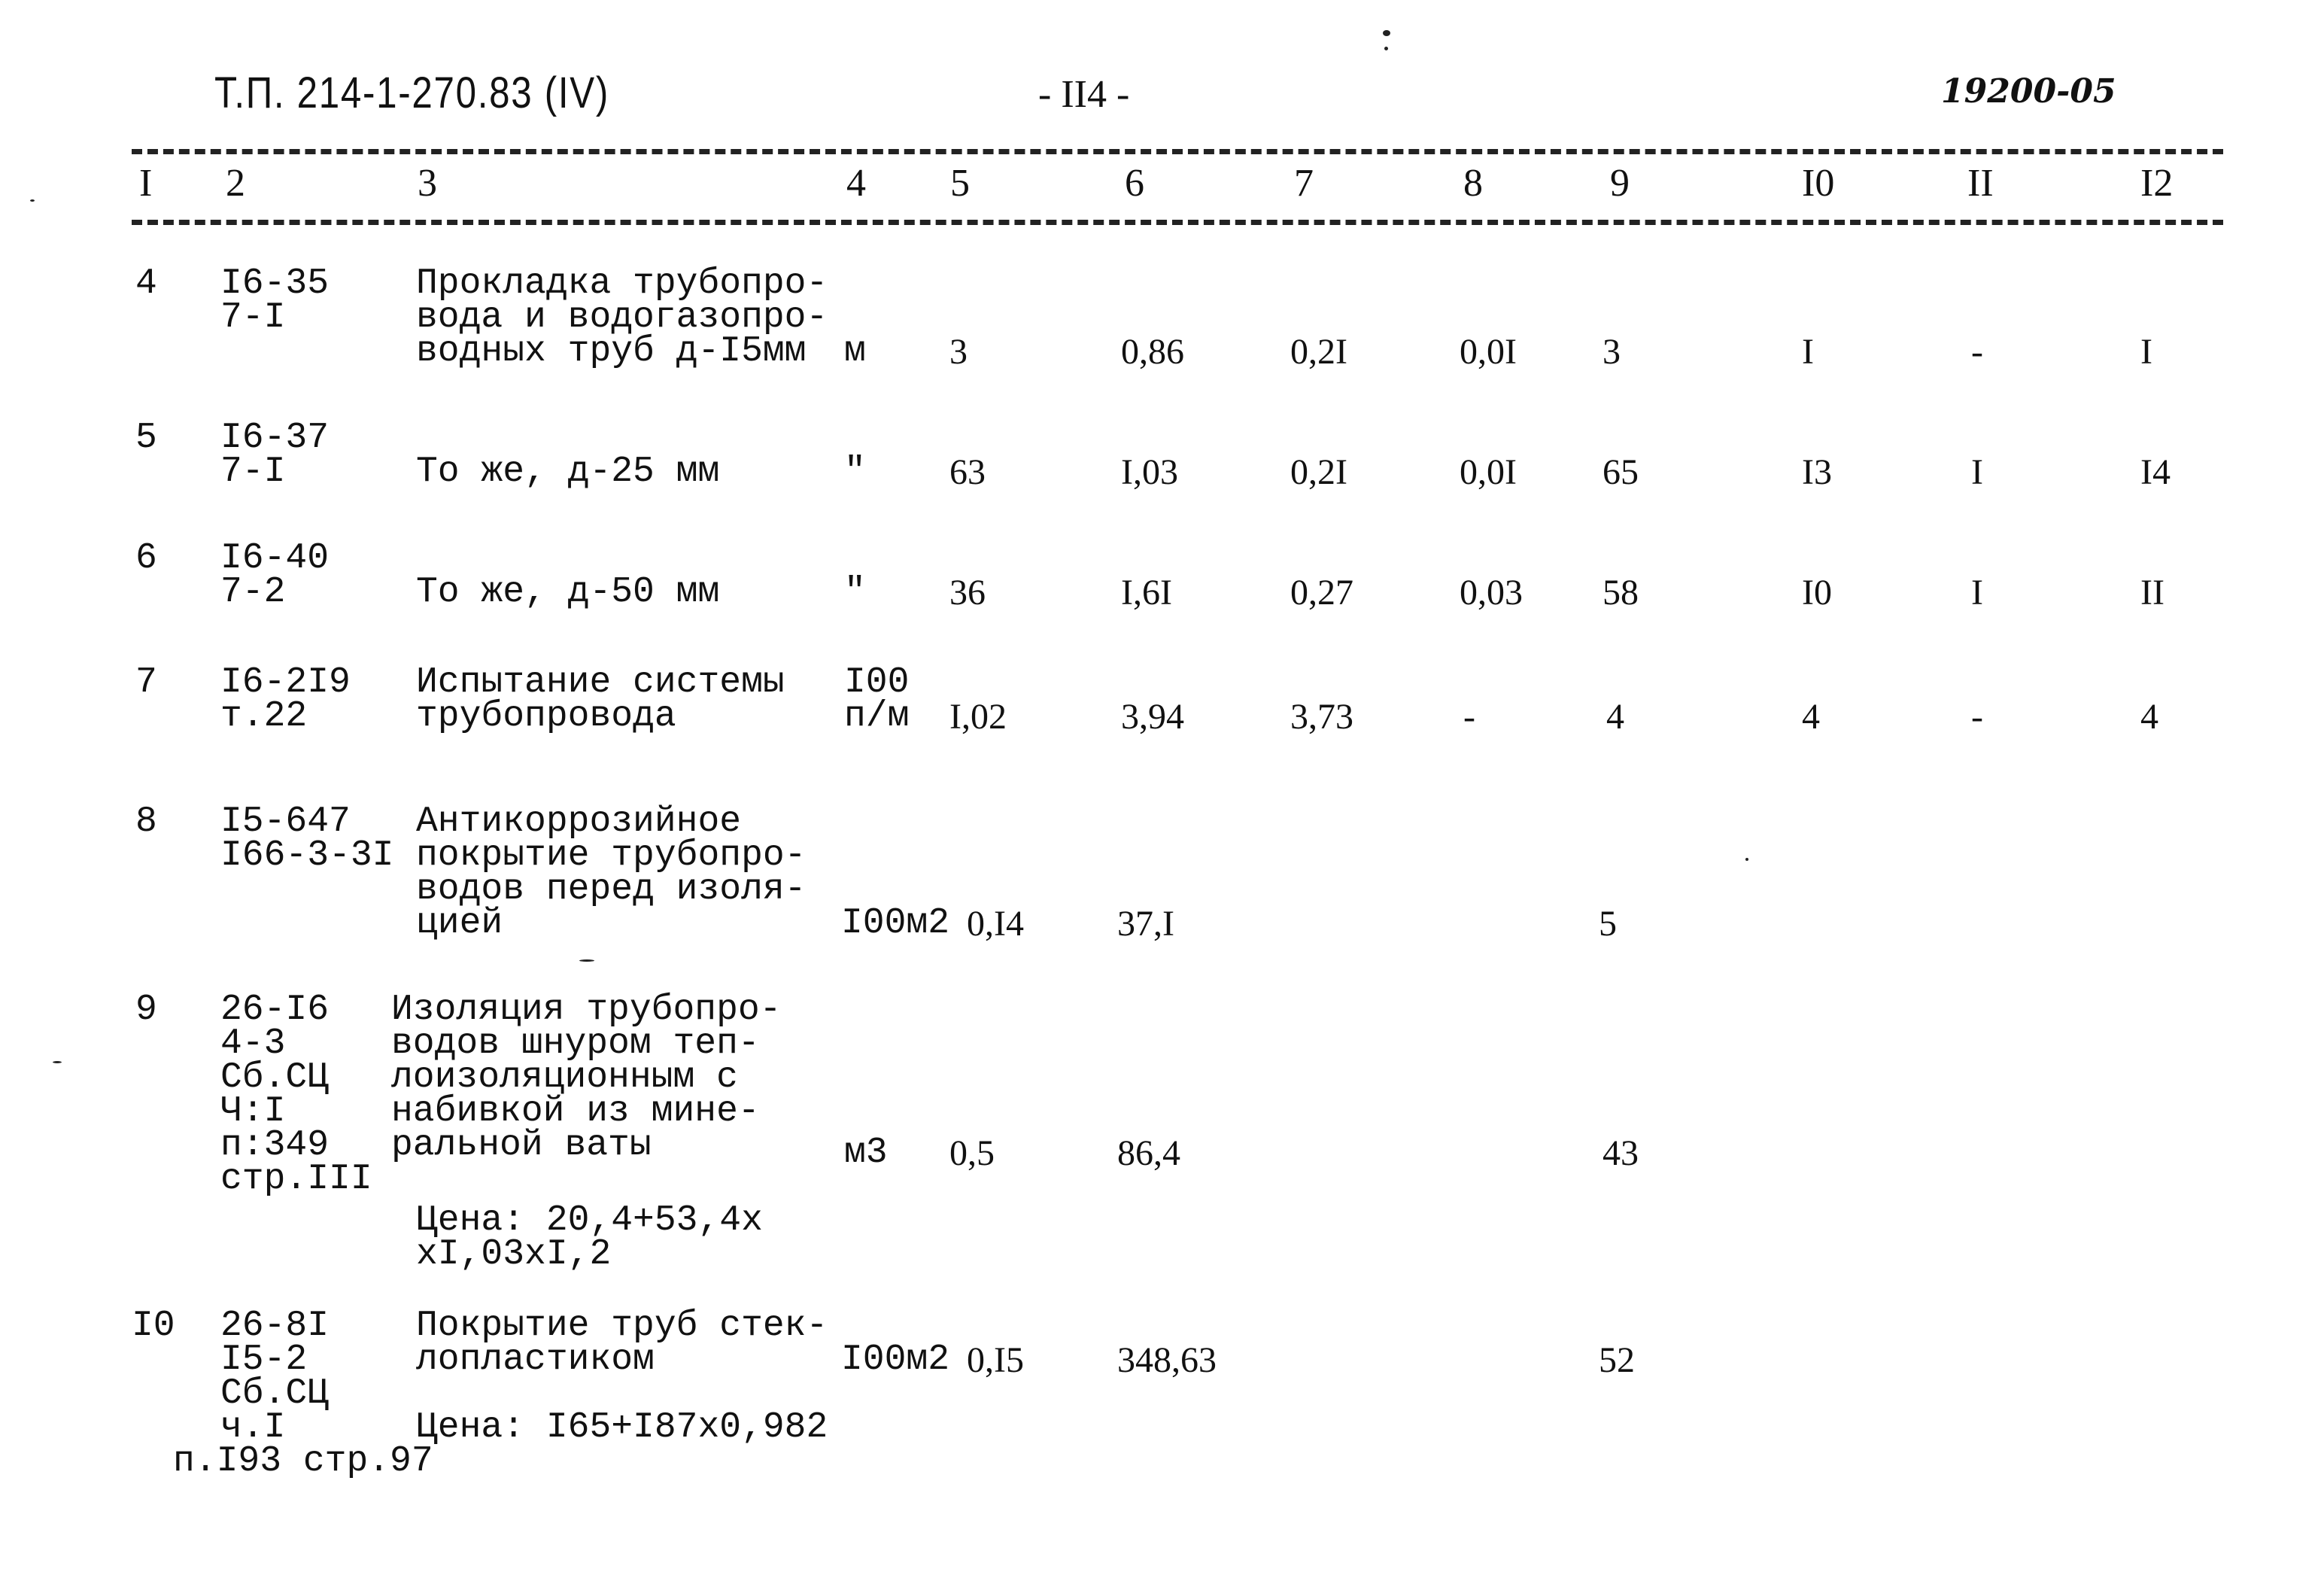 This screenshot has height=1575, width=2324. Describe the element at coordinates (600, 699) in the screenshot. I see `row-name: Испытание системы трубопровода` at that location.